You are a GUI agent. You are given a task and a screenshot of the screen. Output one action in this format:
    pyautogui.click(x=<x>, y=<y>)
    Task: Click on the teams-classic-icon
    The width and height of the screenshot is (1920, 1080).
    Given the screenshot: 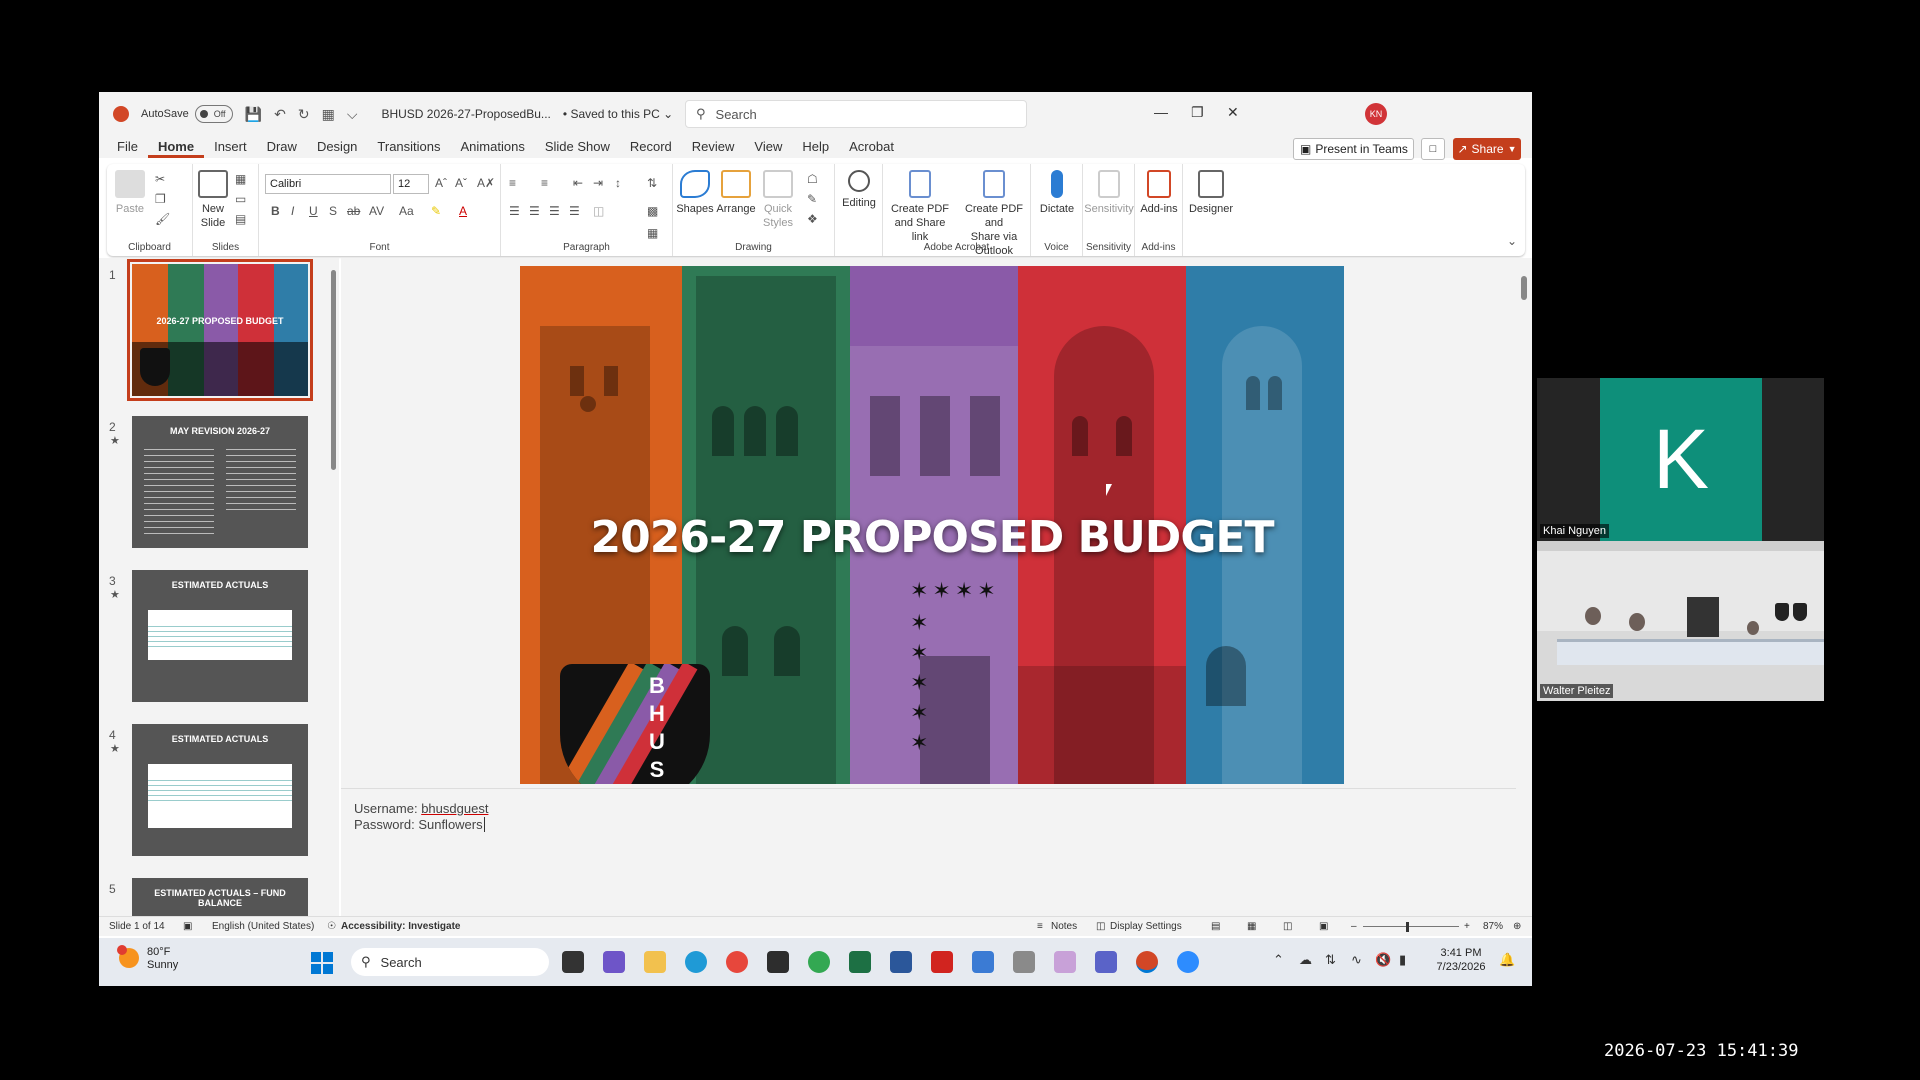 What is the action you would take?
    pyautogui.click(x=1106, y=962)
    